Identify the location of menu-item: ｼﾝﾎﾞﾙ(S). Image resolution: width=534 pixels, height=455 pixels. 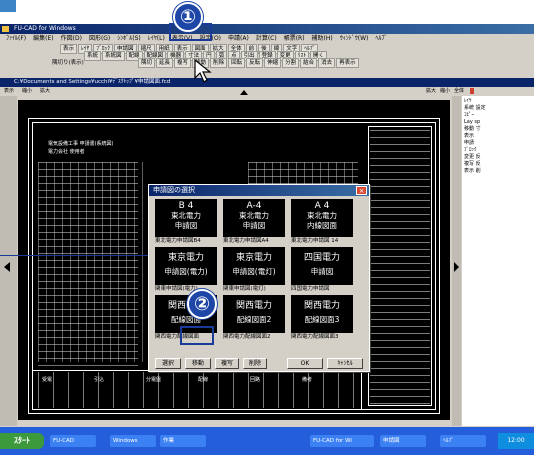
(129, 38).